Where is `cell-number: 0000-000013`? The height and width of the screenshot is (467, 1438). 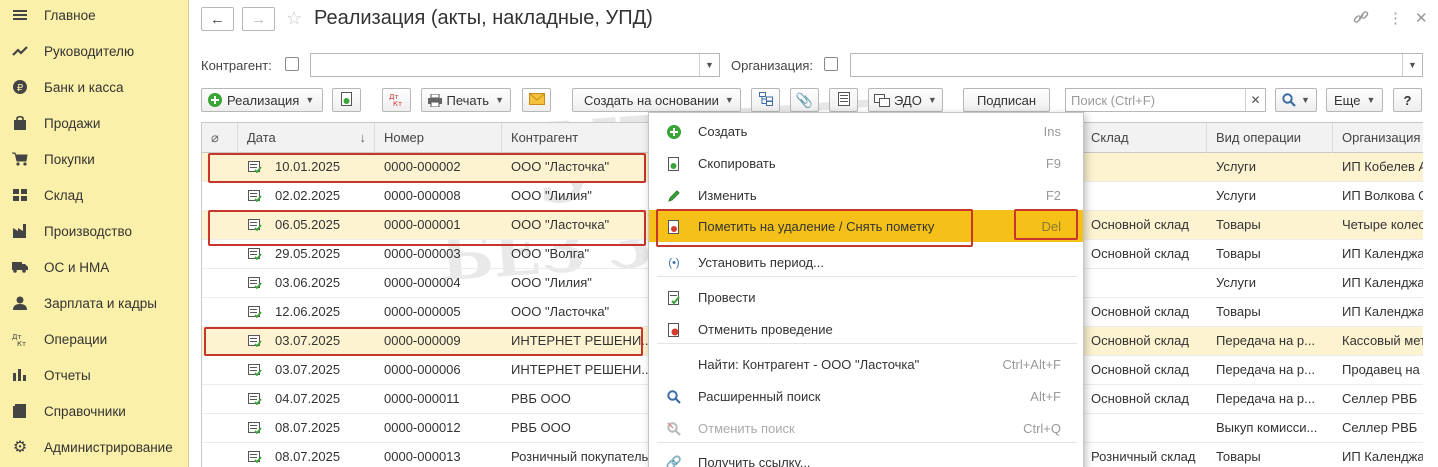
cell-number: 0000-000013 is located at coordinates (422, 456).